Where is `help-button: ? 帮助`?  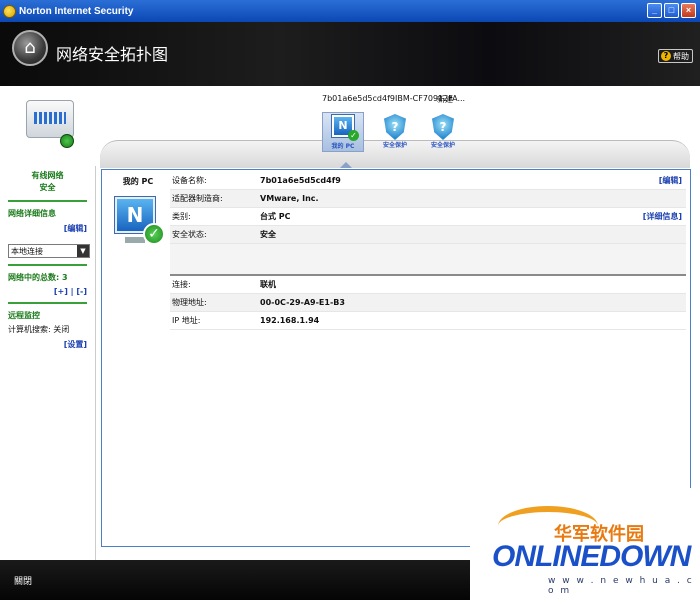 help-button: ? 帮助 is located at coordinates (675, 56).